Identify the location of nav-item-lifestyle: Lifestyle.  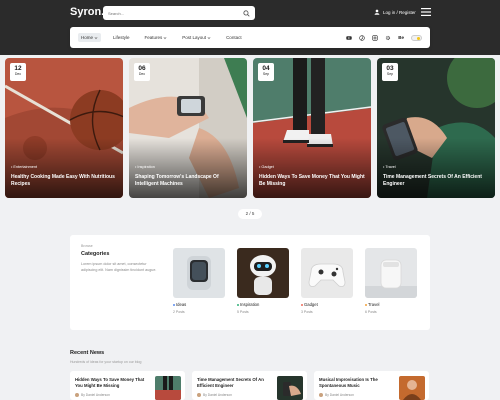
(121, 37).